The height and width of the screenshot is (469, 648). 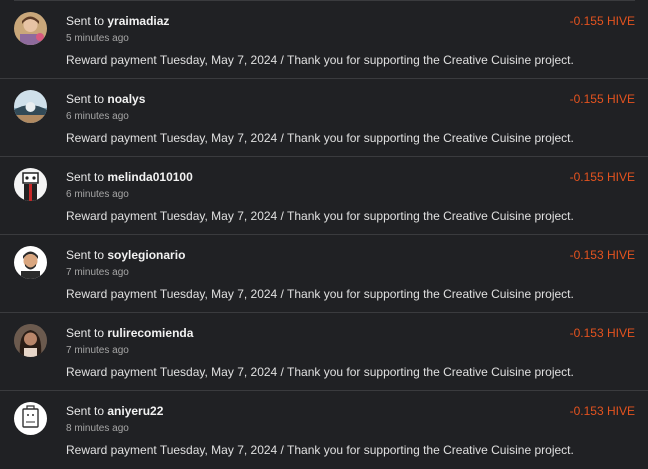 What do you see at coordinates (105, 99) in the screenshot?
I see `sent-to-line: Sent to noalys` at bounding box center [105, 99].